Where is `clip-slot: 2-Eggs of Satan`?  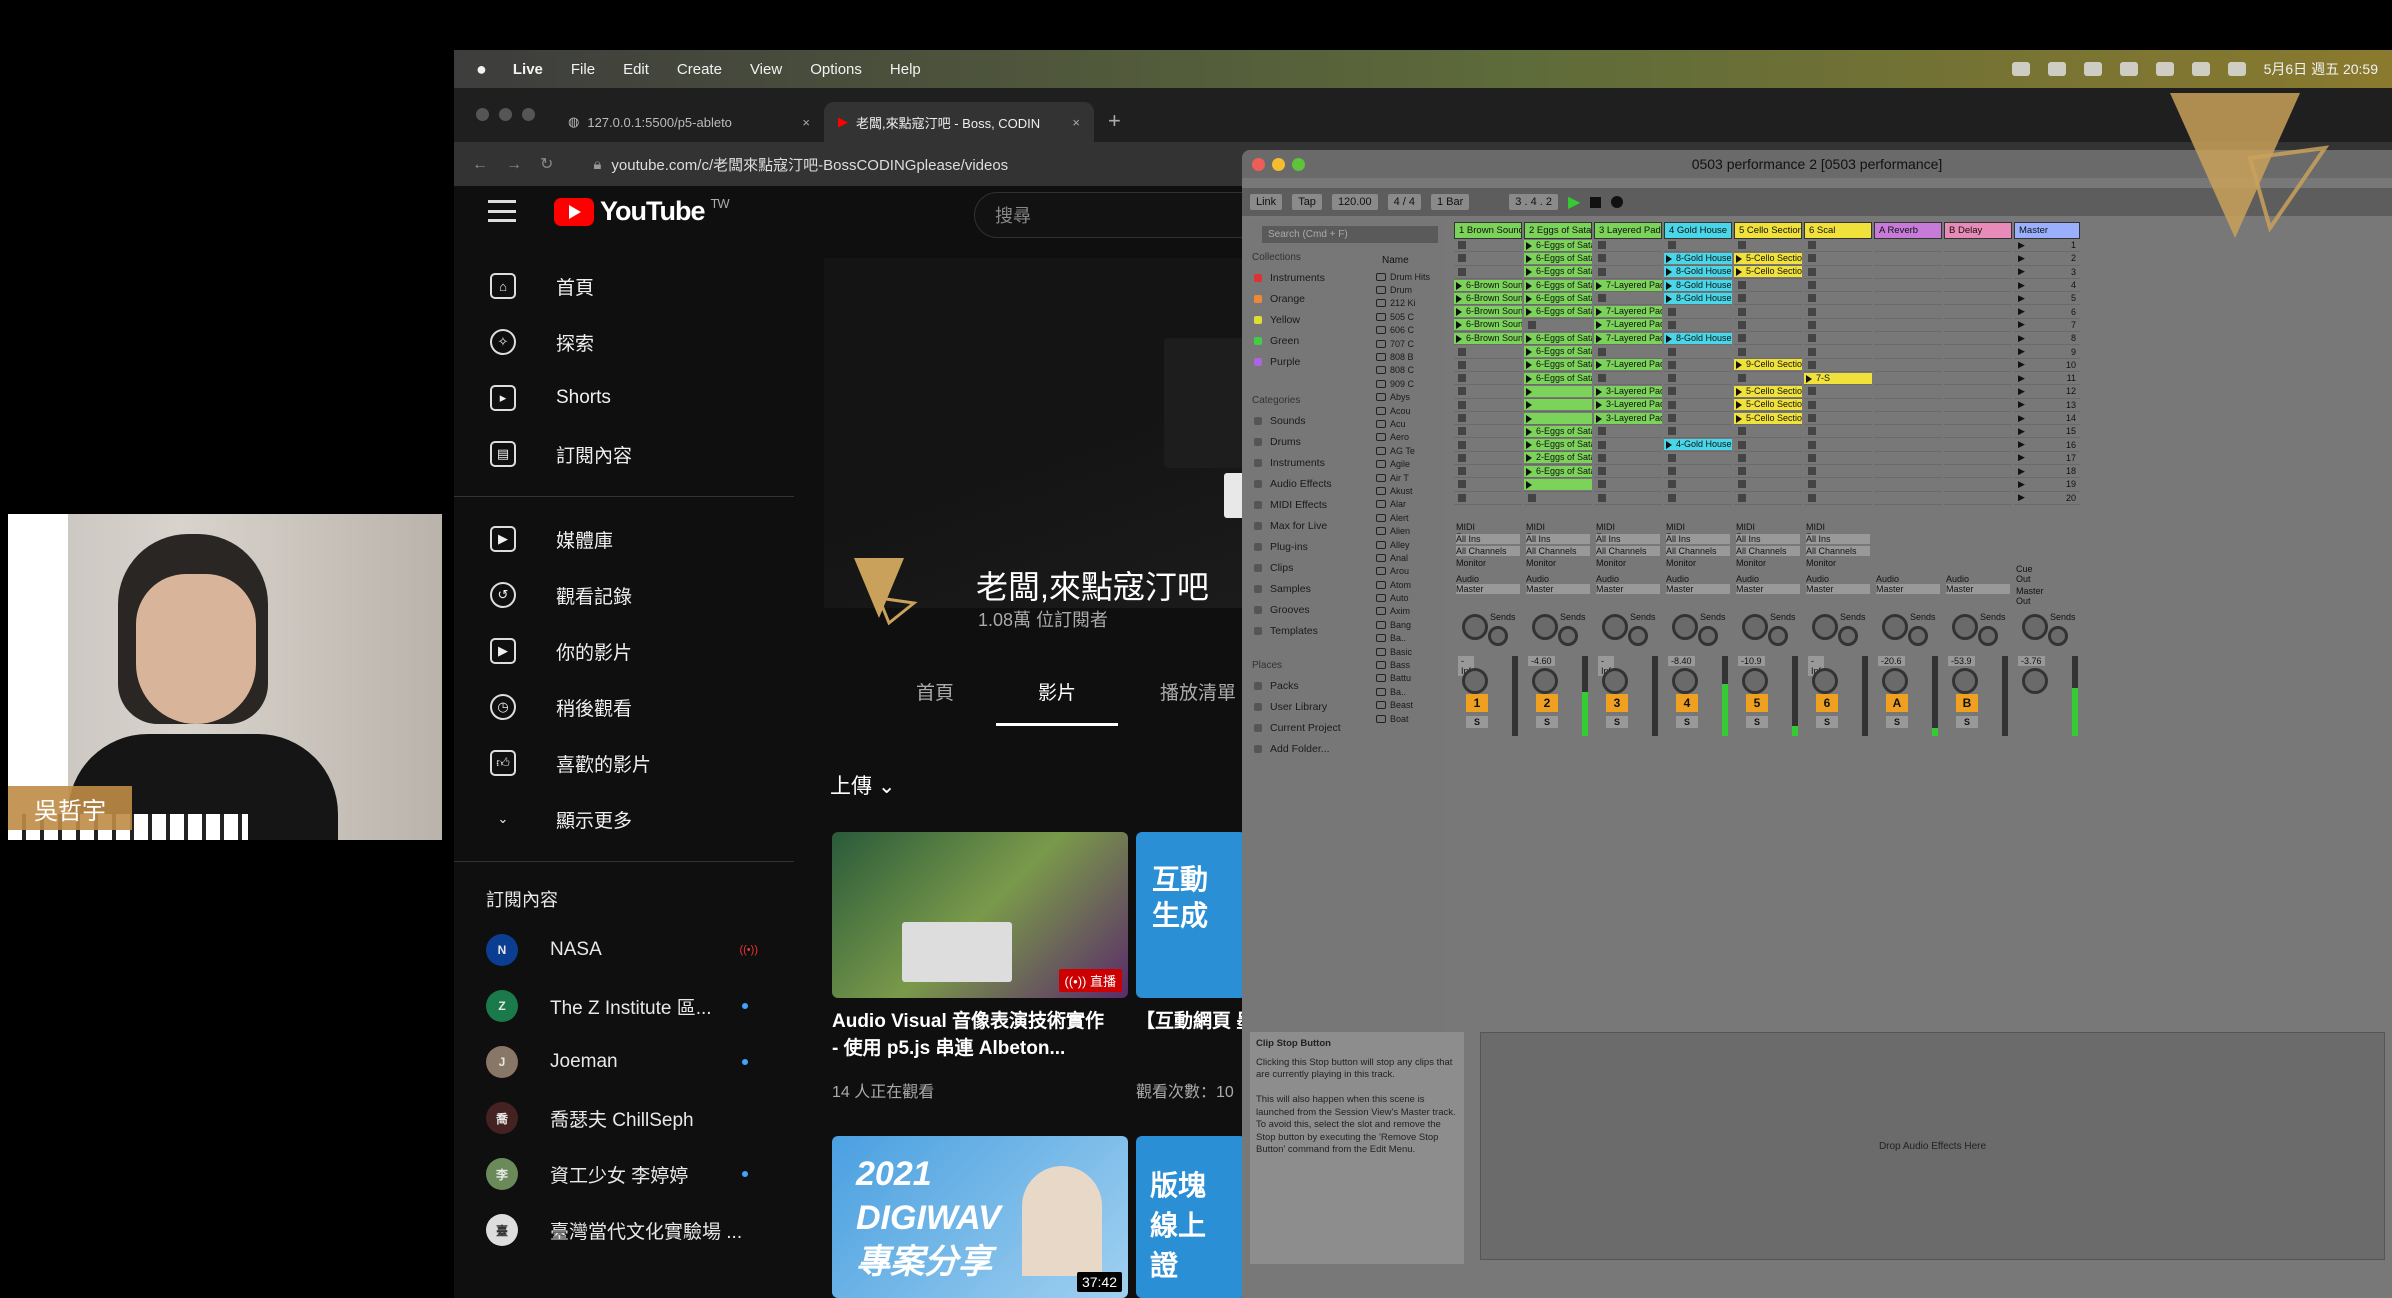 clip-slot: 2-Eggs of Satan is located at coordinates (1558, 459).